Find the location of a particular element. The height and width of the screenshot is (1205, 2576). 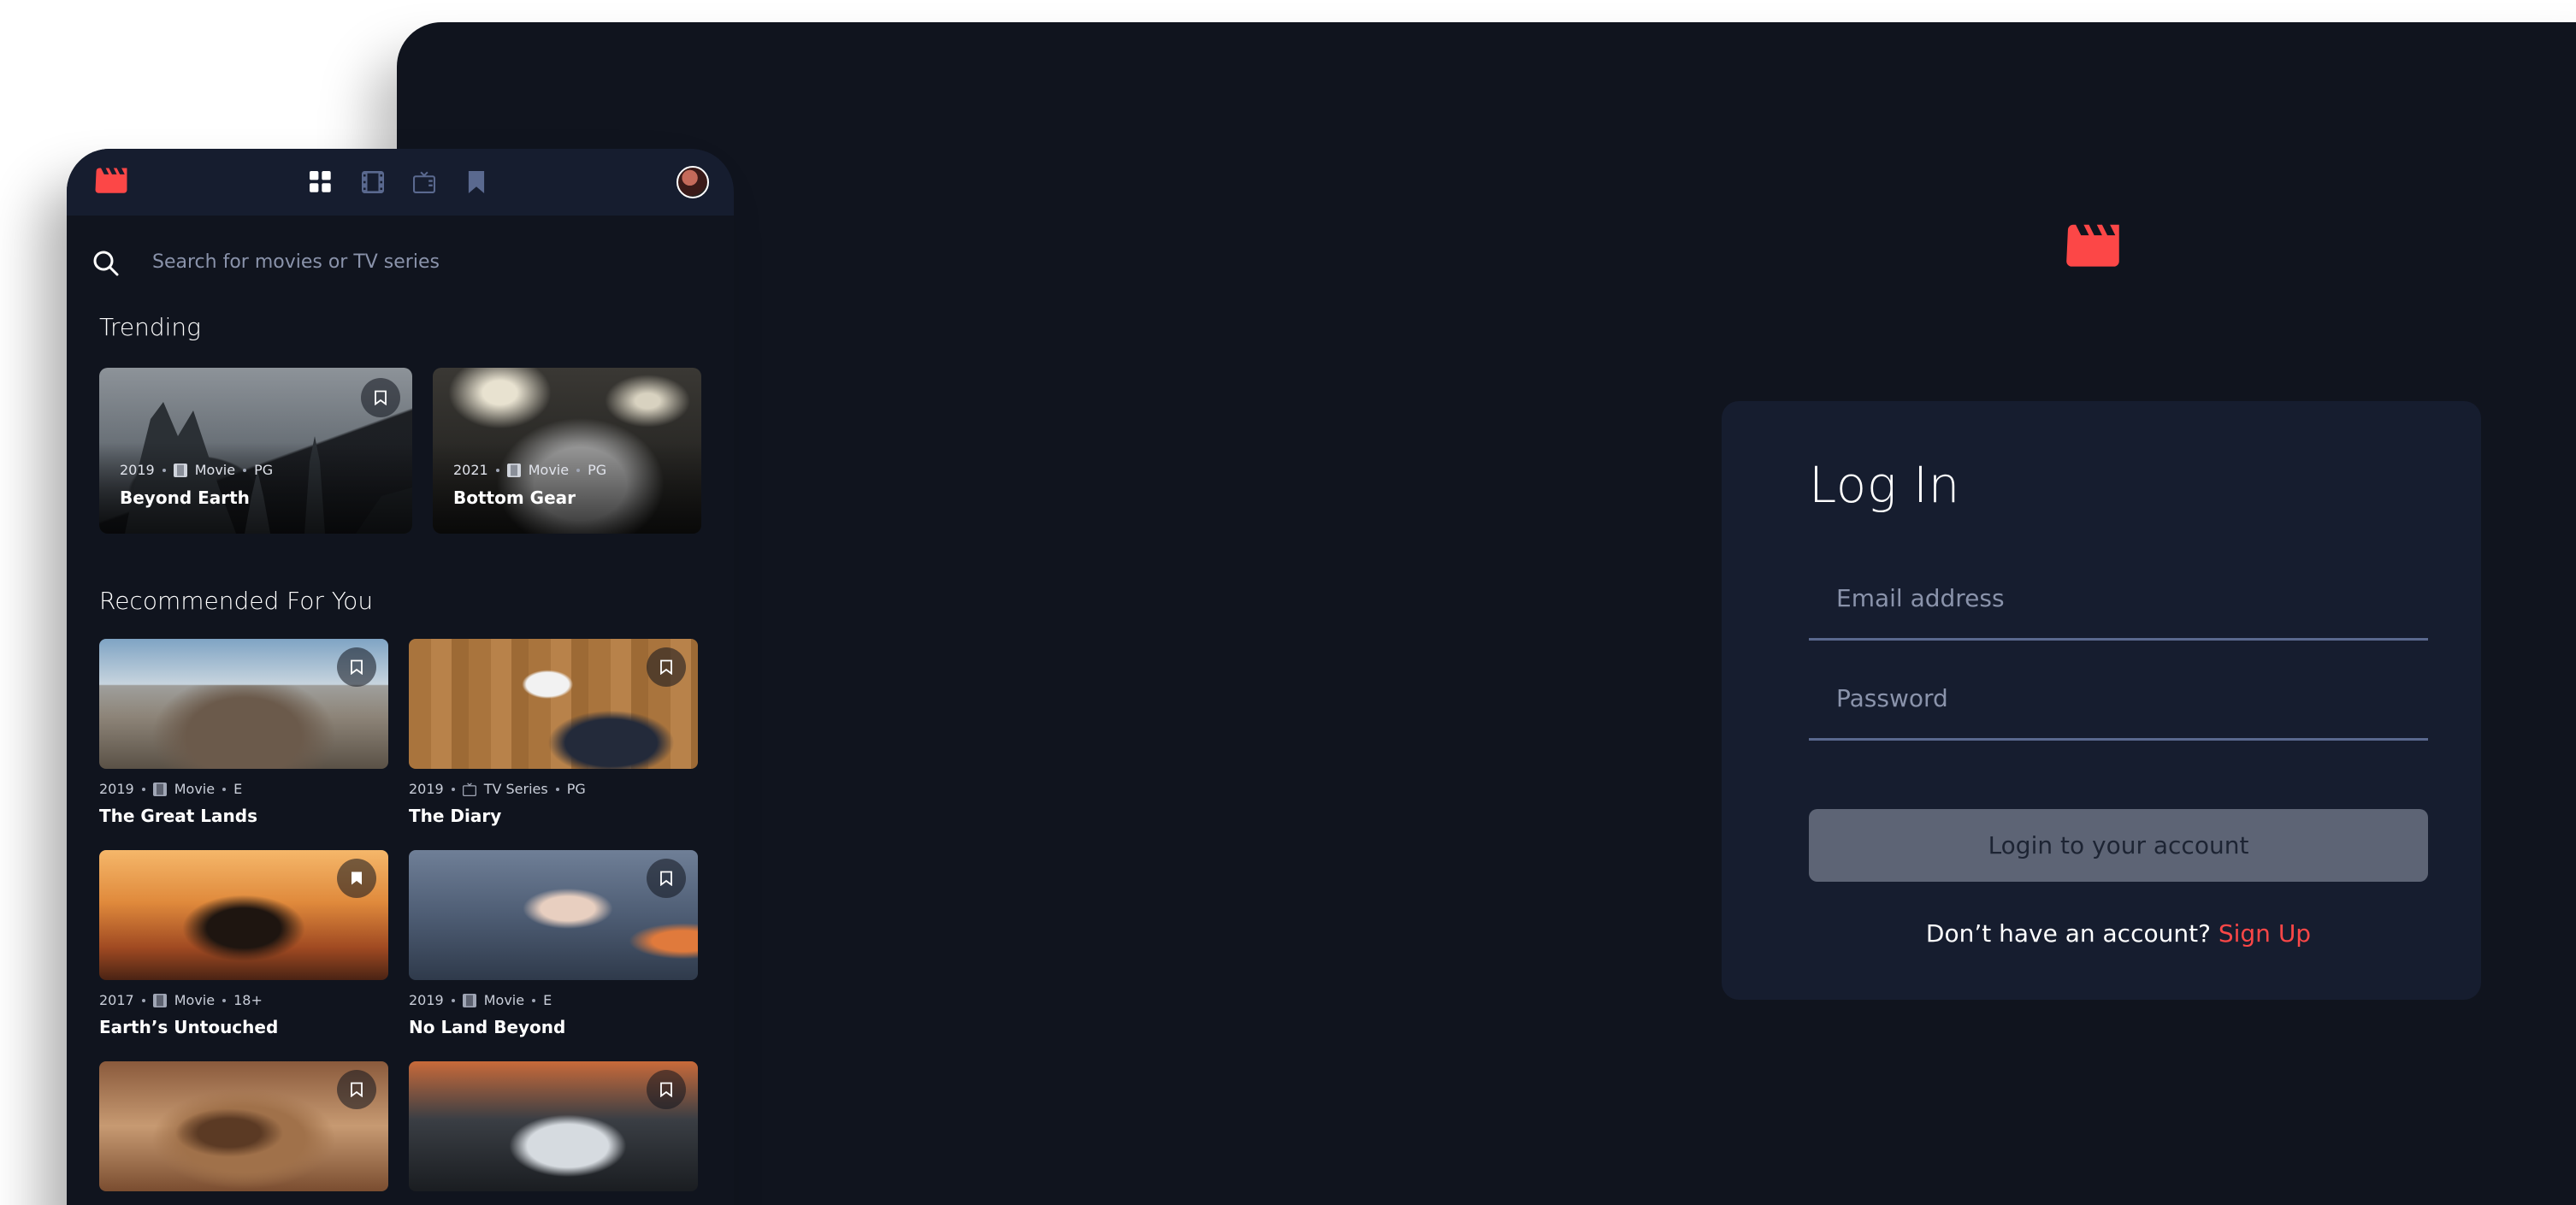

password-input is located at coordinates (2118, 699).